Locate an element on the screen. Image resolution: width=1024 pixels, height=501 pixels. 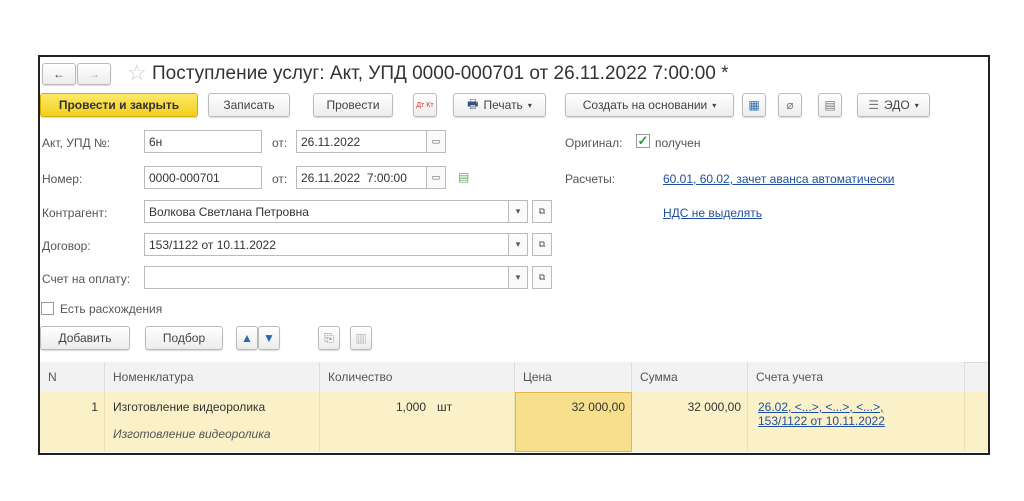
invoice-open-button: ⧉ is located at coordinates (542, 277).